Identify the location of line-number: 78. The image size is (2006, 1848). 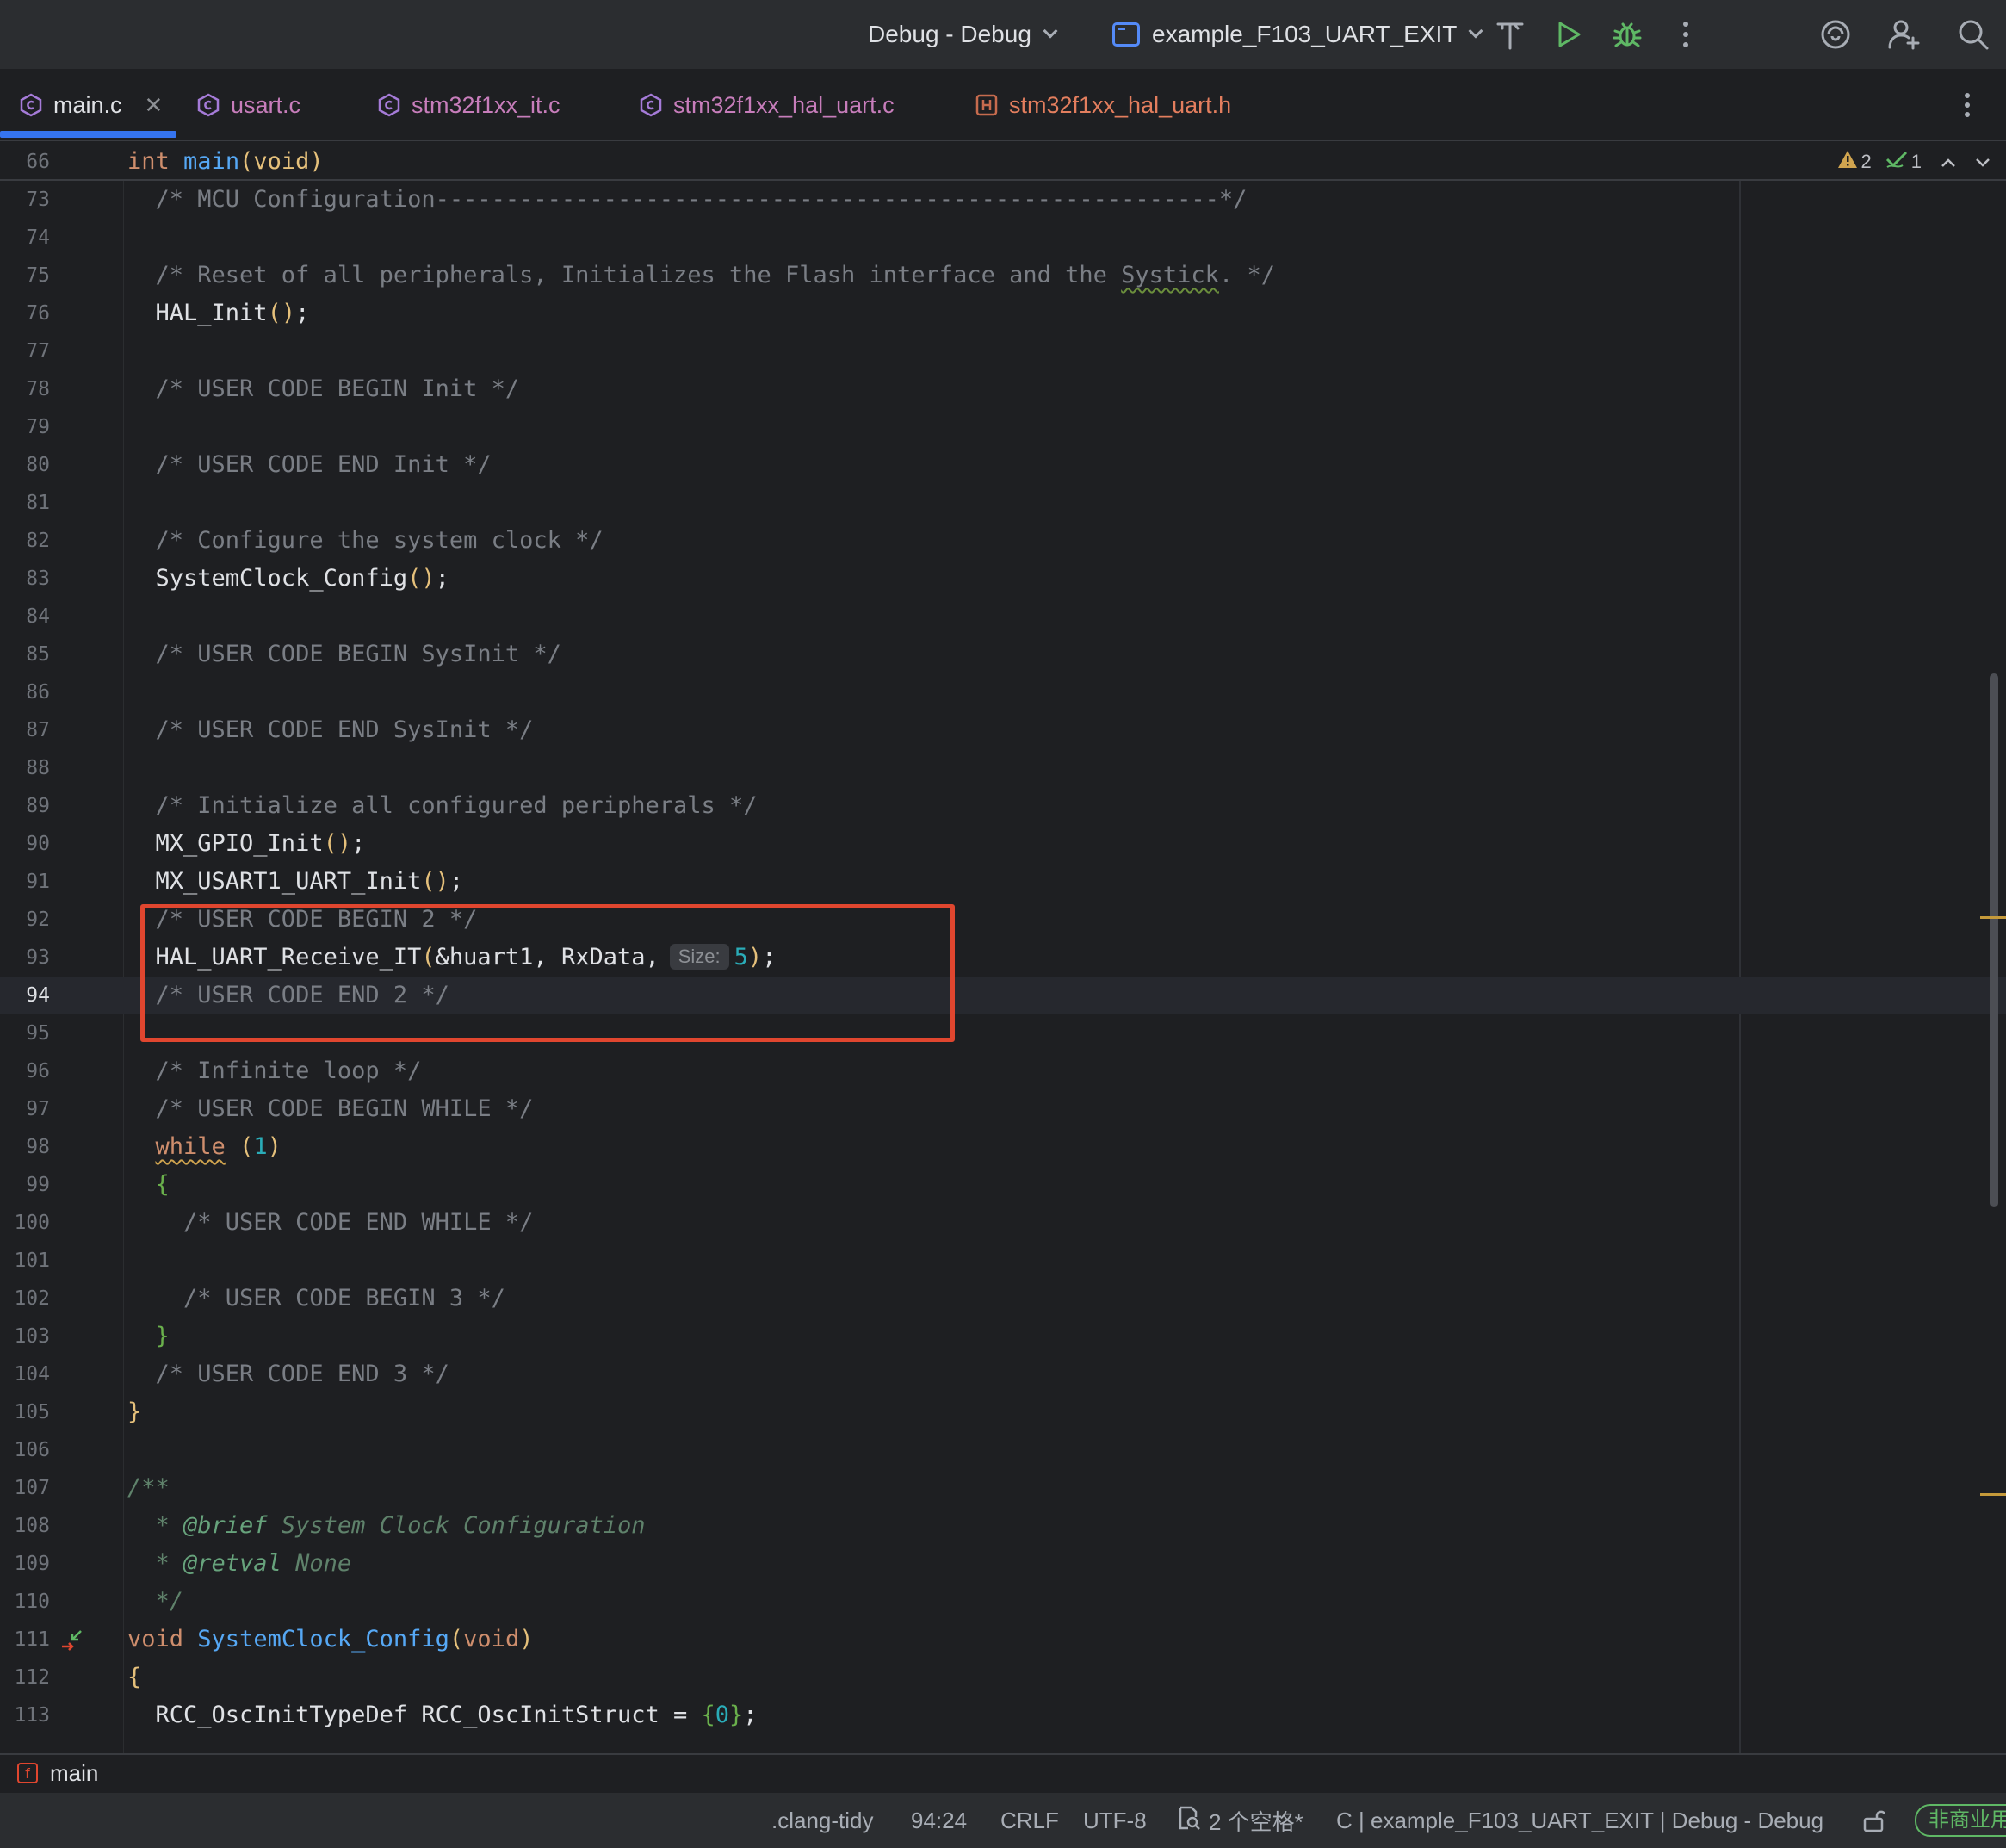
(25, 389).